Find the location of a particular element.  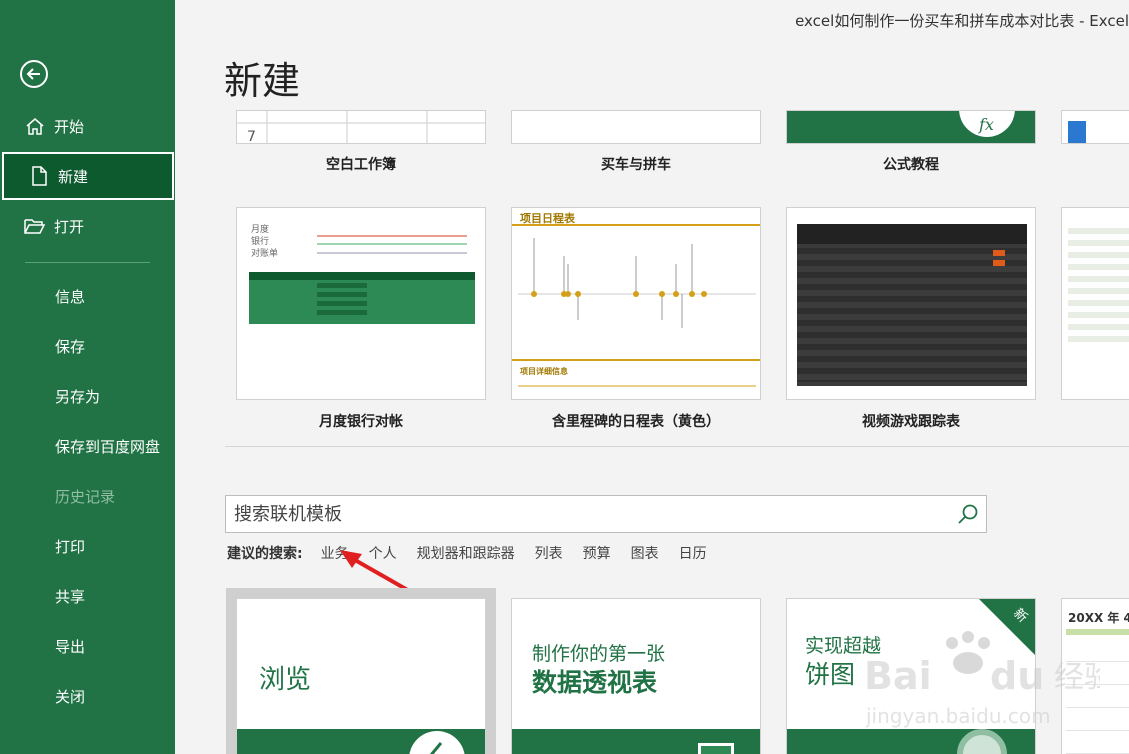

svg-text: 经验 is located at coordinates (1077, 677).